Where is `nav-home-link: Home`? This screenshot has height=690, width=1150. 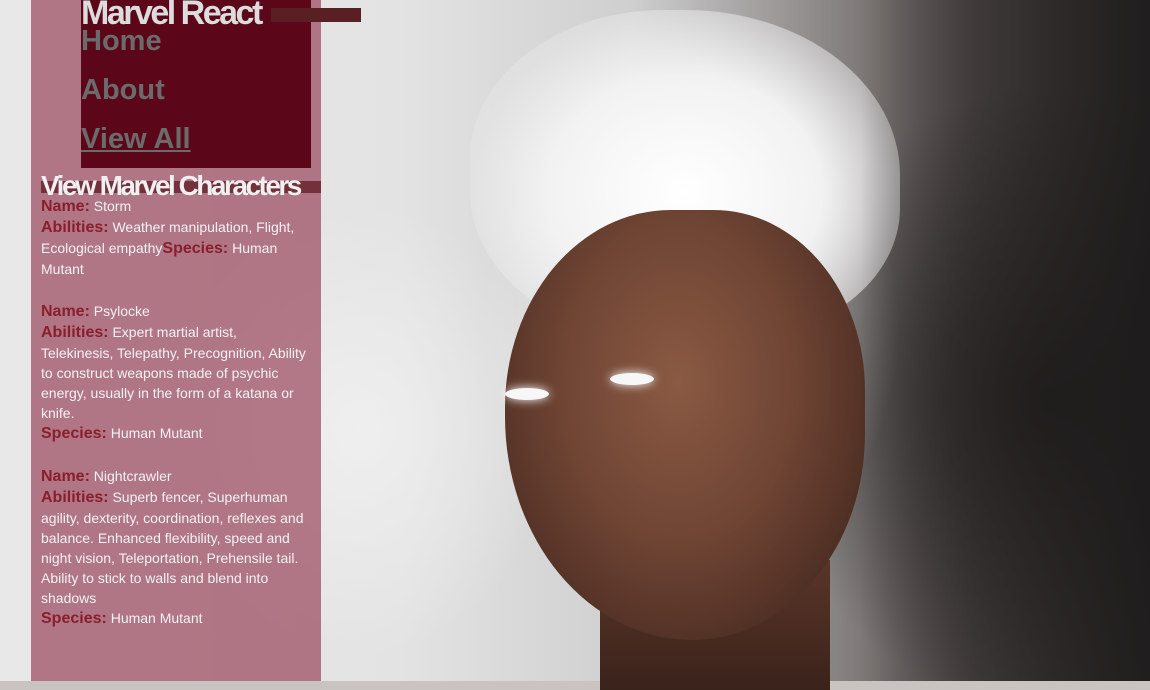
nav-home-link: Home is located at coordinates (121, 41).